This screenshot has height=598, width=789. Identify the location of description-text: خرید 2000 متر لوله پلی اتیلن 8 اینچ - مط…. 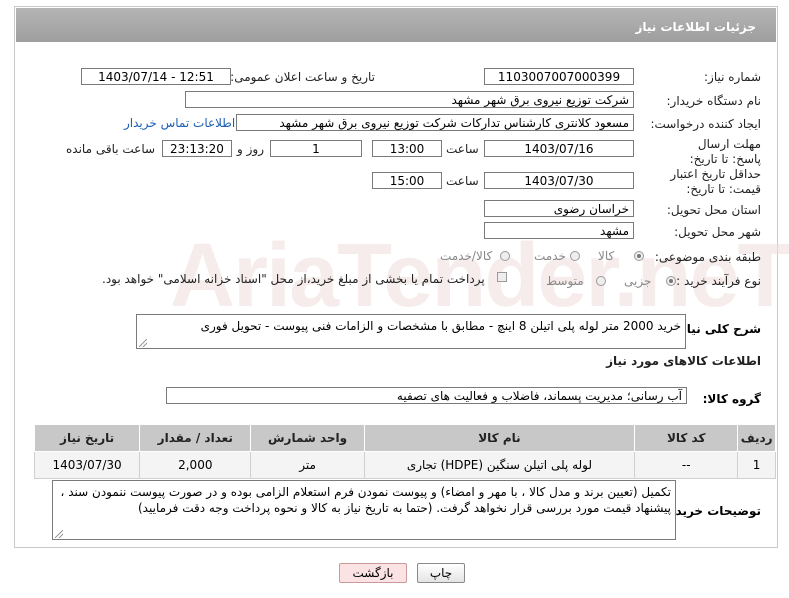
(440, 326).